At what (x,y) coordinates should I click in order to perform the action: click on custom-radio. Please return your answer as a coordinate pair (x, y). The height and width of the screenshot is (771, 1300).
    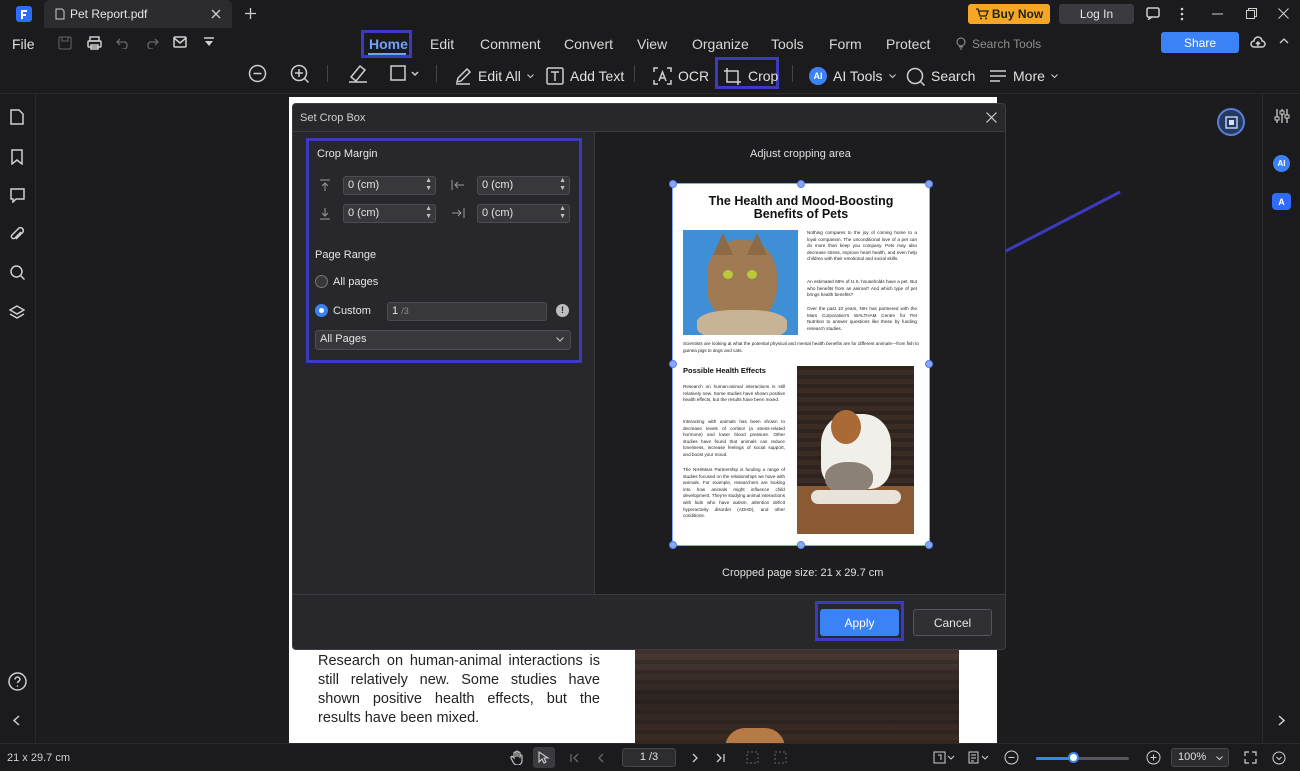
    Looking at the image, I should click on (321, 310).